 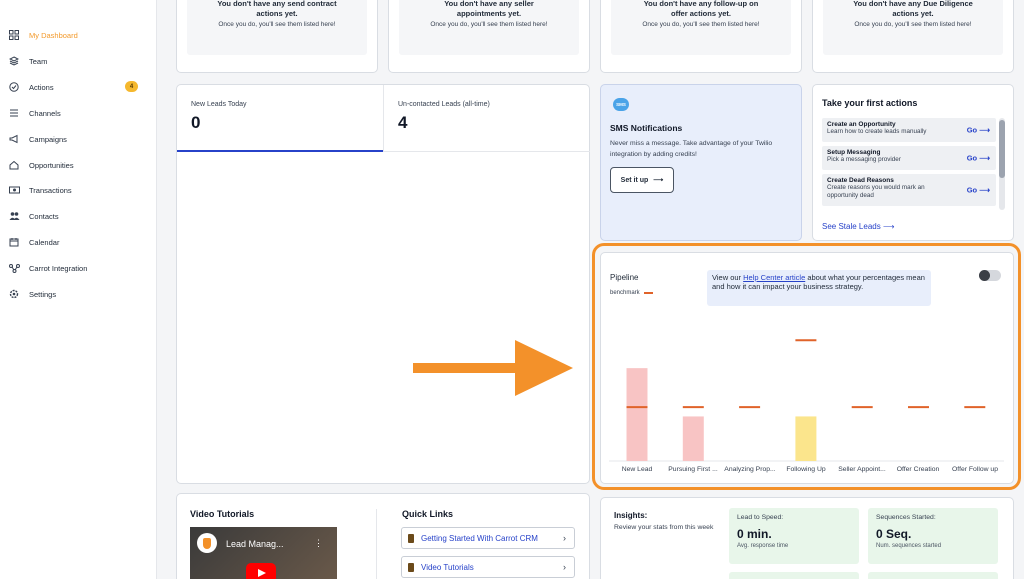 What do you see at coordinates (222, 514) in the screenshot?
I see `video-tutorials-title: Video Tutorials` at bounding box center [222, 514].